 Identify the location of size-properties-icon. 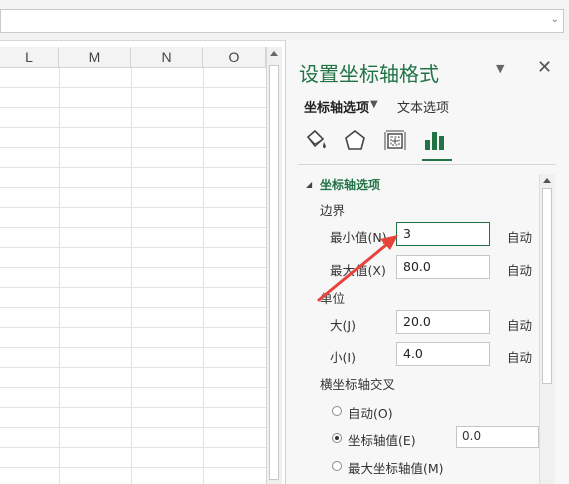
(397, 142).